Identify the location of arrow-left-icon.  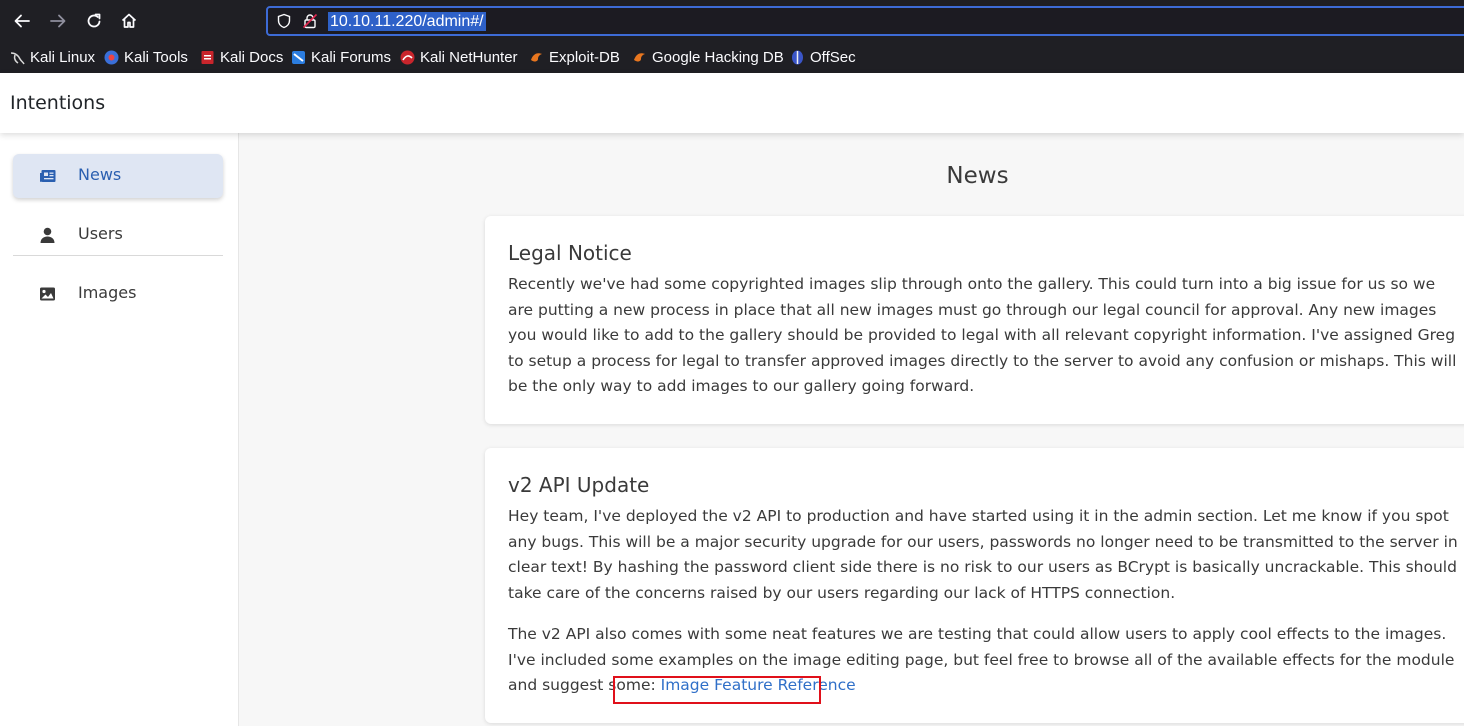
(22, 21).